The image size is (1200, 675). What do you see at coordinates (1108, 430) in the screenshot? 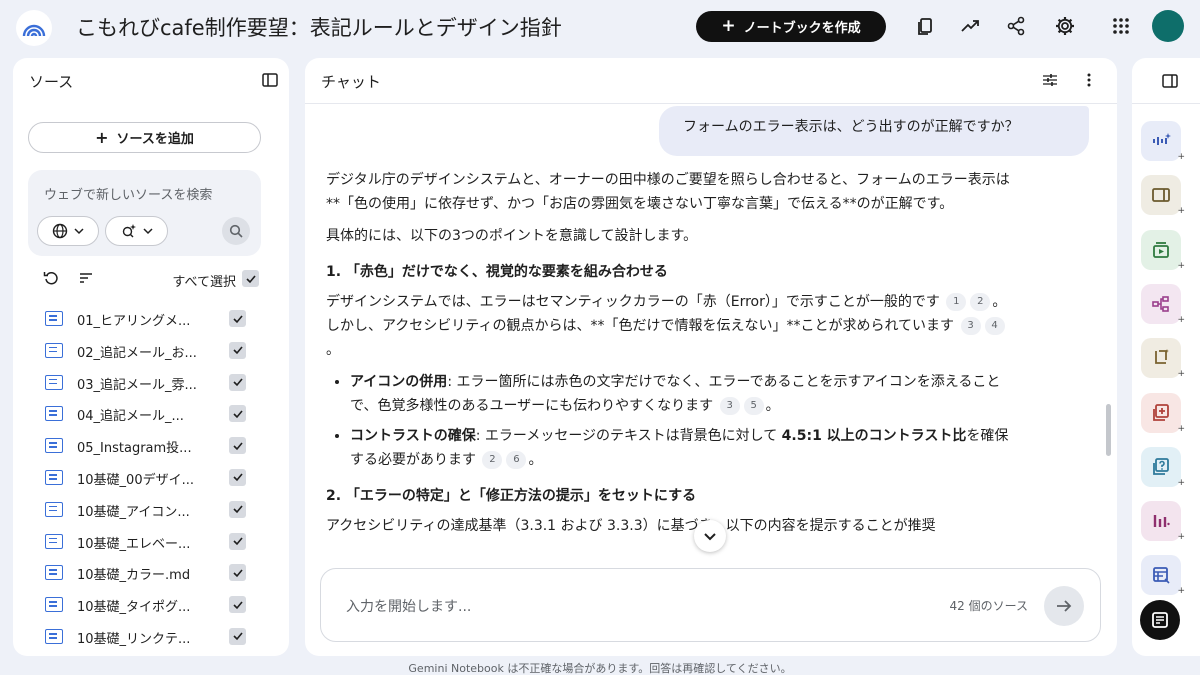
I see `chat-scrollbar` at bounding box center [1108, 430].